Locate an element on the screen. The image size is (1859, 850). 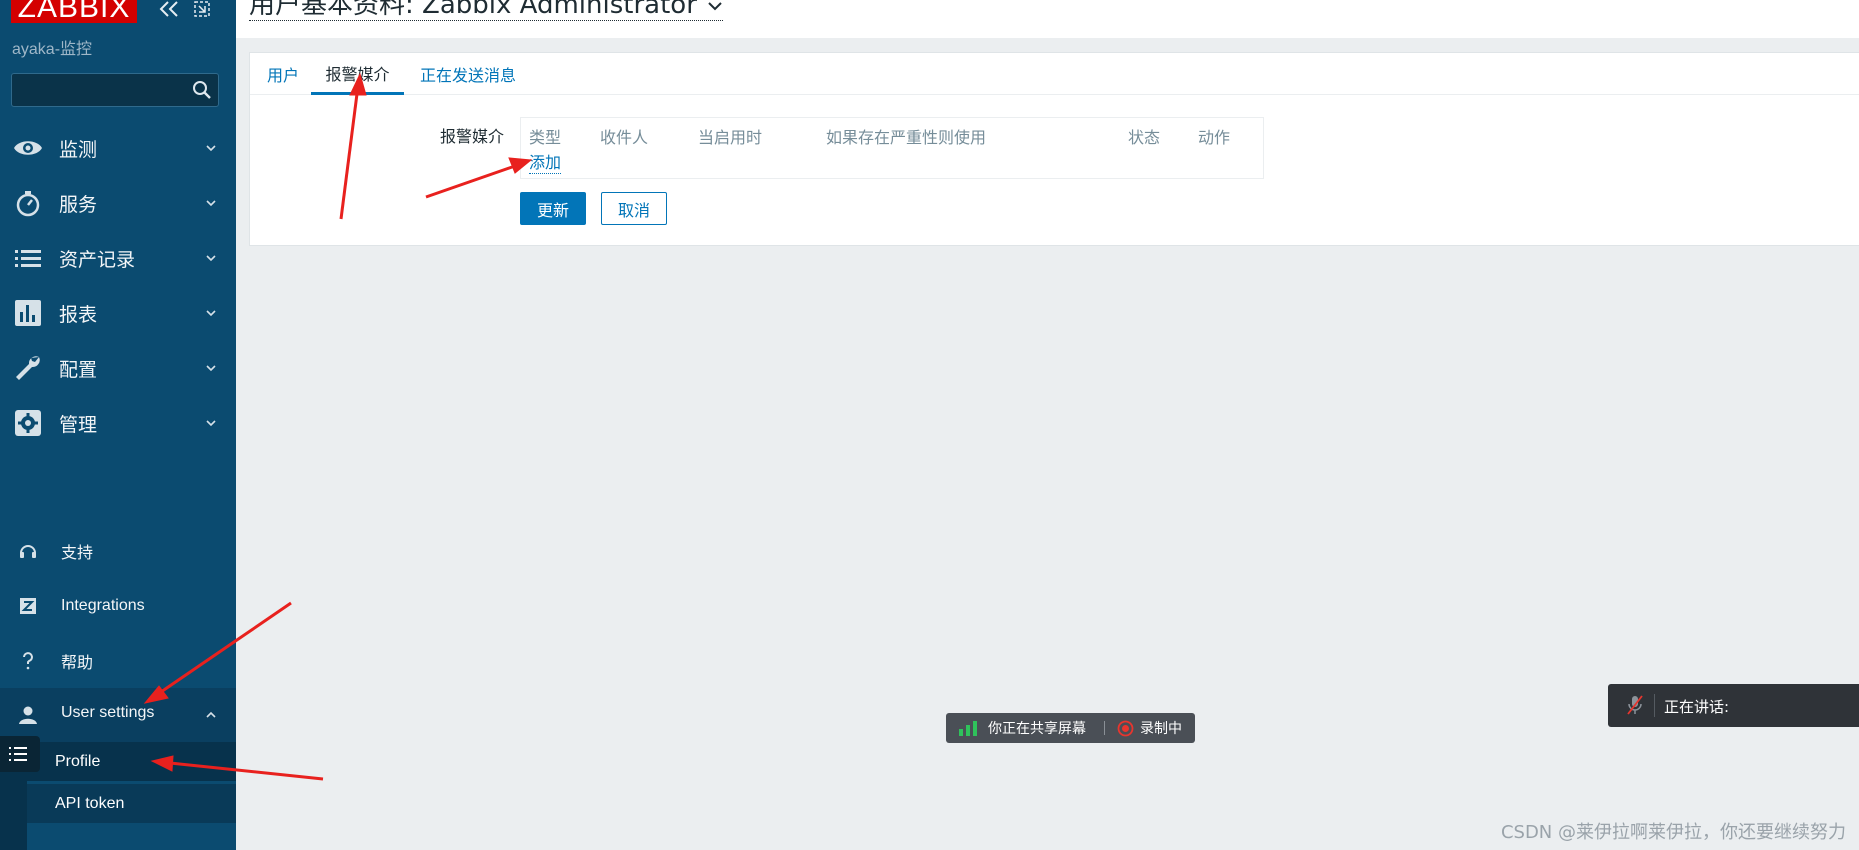
menu-item-administration: 管理 is located at coordinates (118, 423).